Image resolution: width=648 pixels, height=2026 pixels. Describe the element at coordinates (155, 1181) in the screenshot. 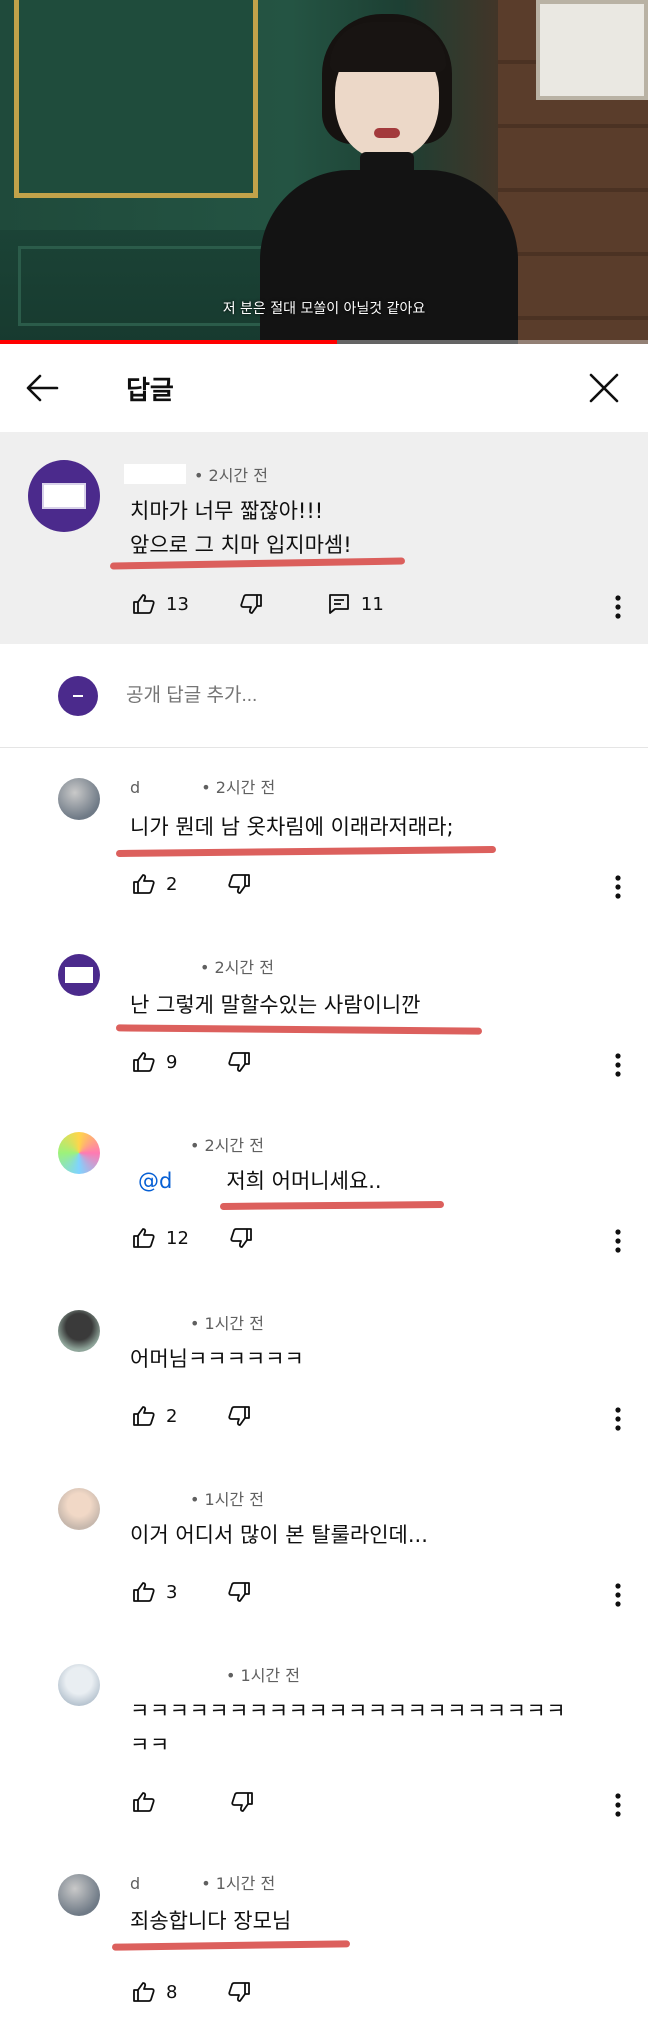

I see `mention-link: @d` at that location.